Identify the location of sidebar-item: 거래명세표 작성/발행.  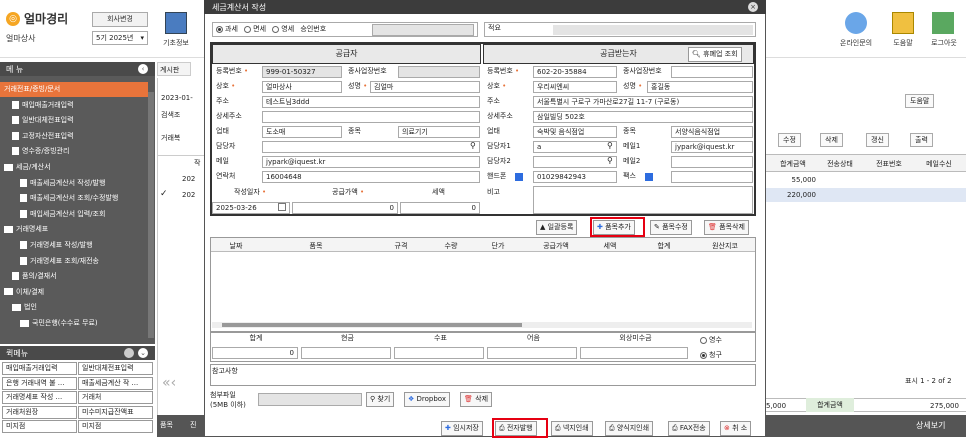
(74, 245).